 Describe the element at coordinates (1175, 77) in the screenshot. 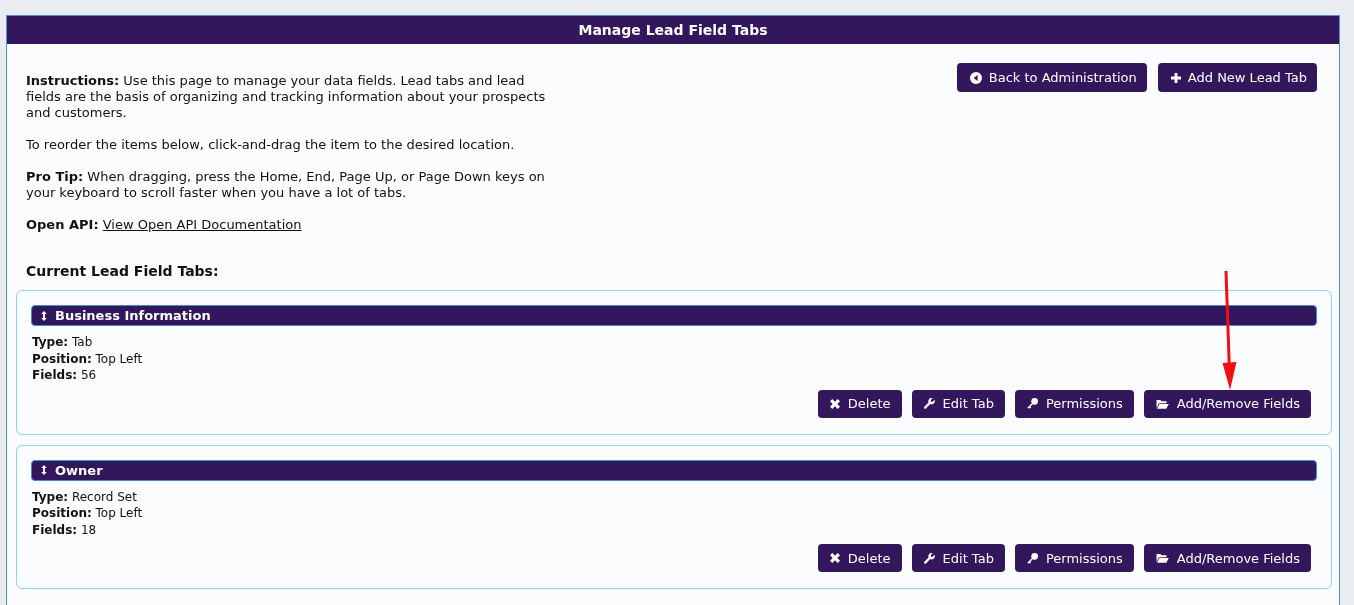

I see `plus-icon` at that location.